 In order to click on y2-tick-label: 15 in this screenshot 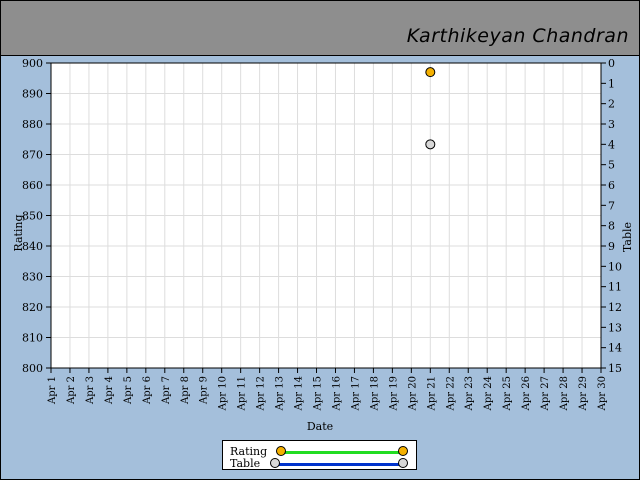, I will do `click(615, 368)`.